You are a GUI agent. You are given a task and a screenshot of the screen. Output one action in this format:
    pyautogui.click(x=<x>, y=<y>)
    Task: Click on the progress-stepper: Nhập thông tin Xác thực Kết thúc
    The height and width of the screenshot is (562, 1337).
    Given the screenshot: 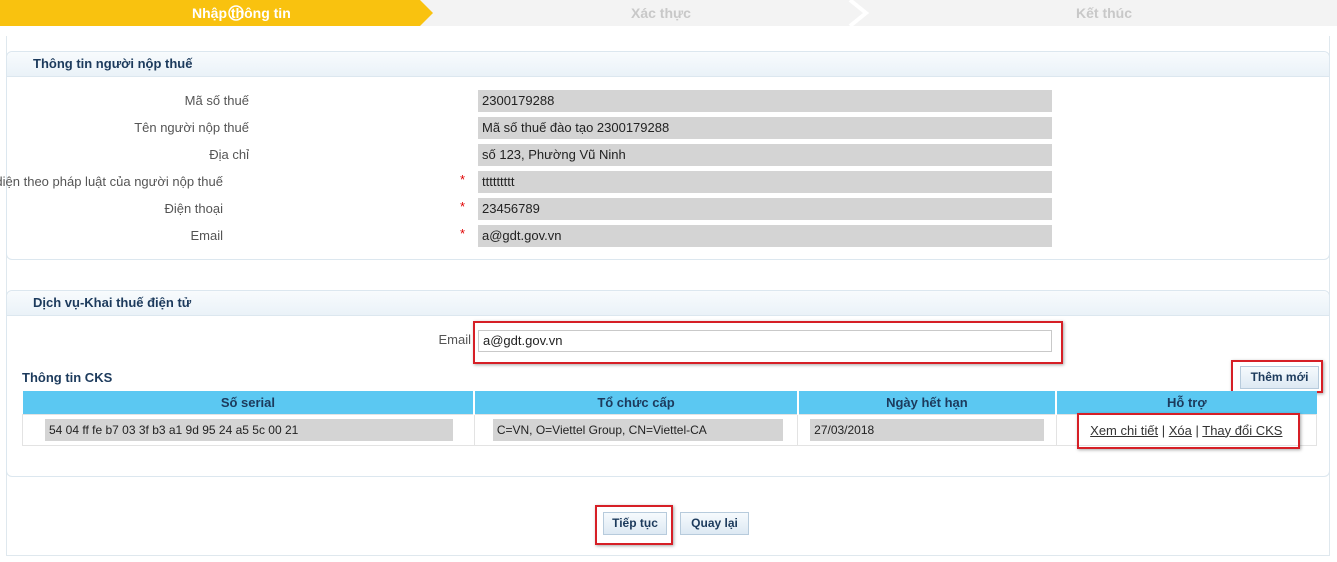 What is the action you would take?
    pyautogui.click(x=668, y=13)
    